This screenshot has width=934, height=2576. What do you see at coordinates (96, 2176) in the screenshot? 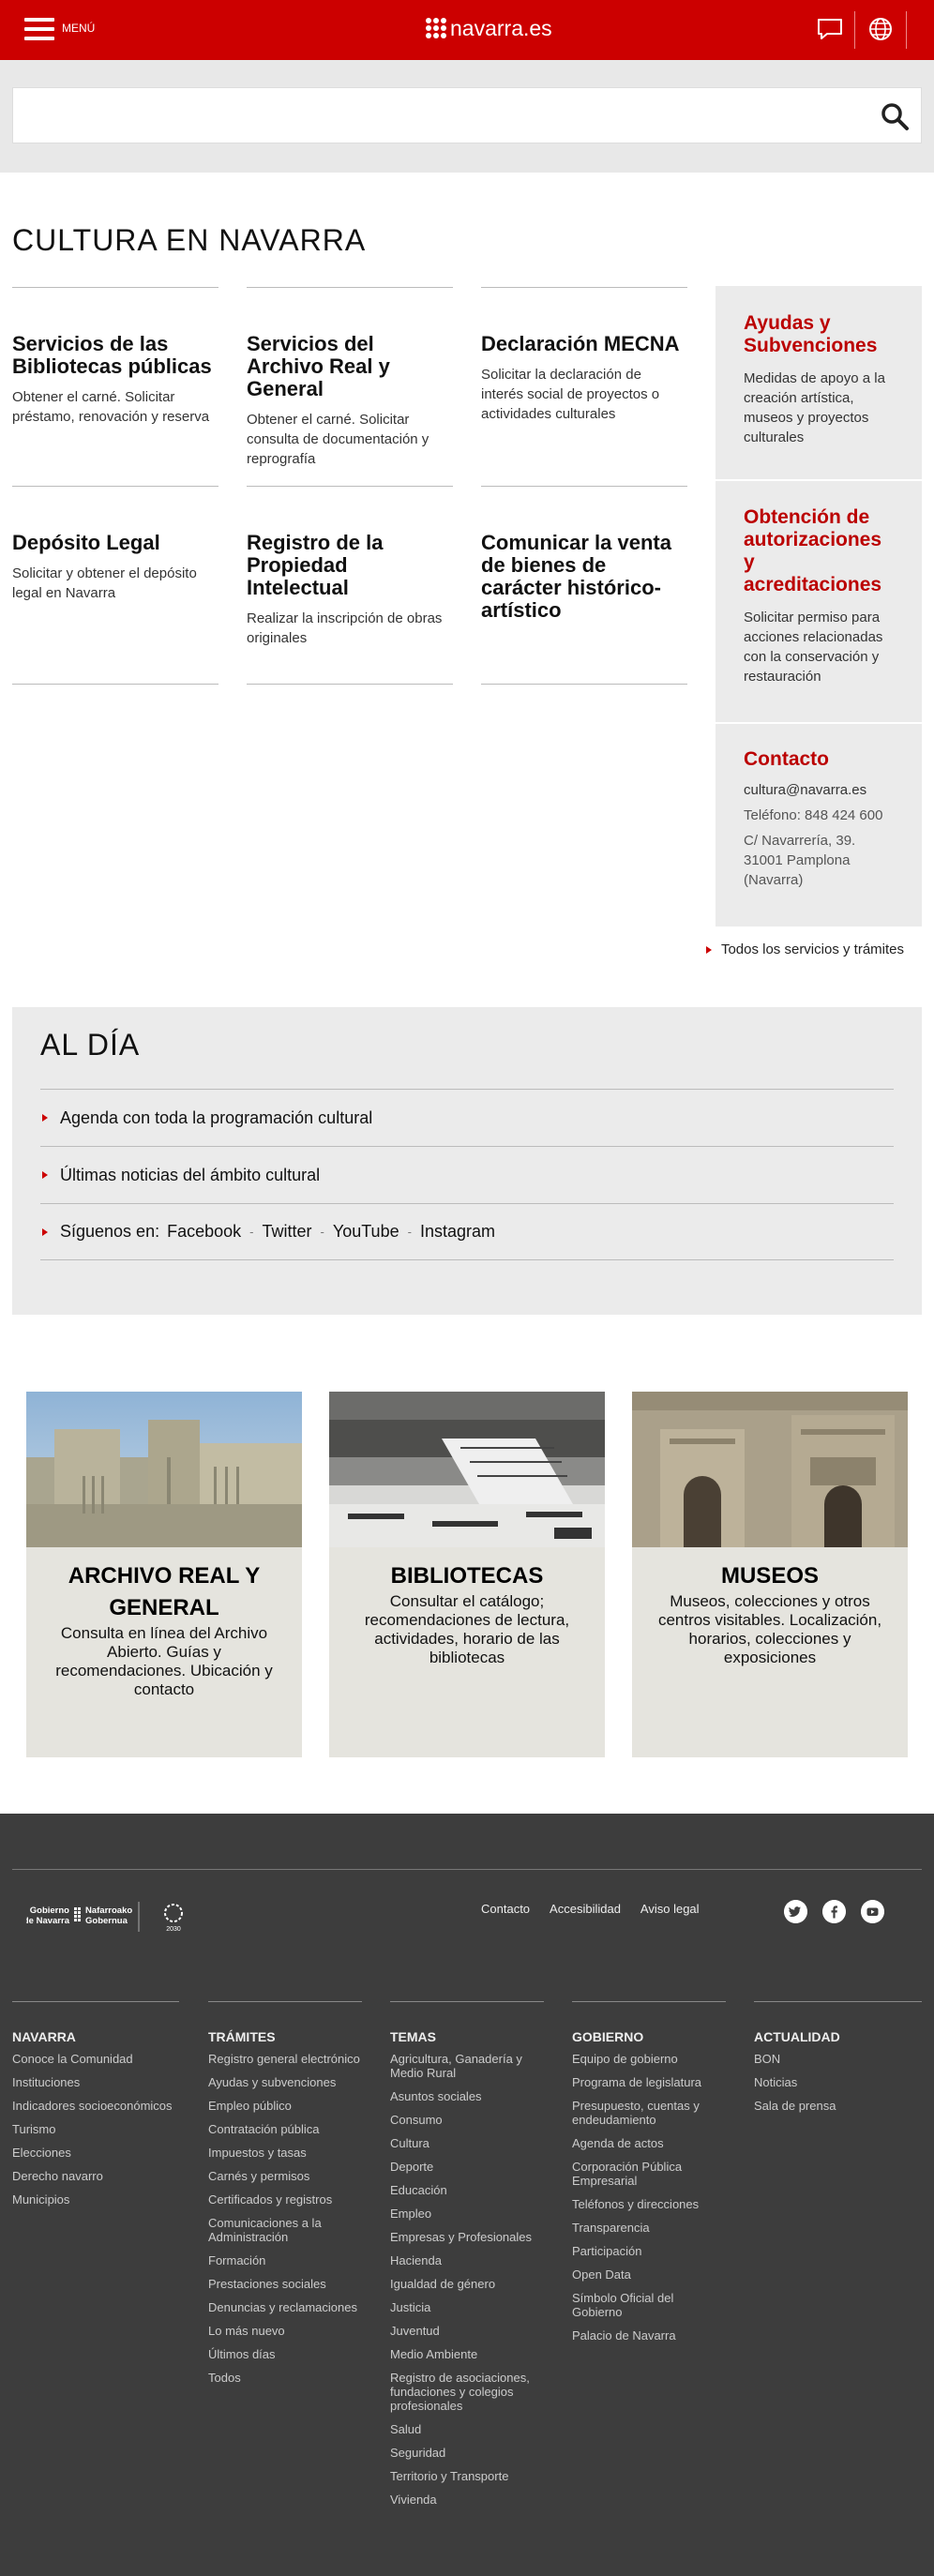
I see `footer-col-item: Derecho navarro` at bounding box center [96, 2176].